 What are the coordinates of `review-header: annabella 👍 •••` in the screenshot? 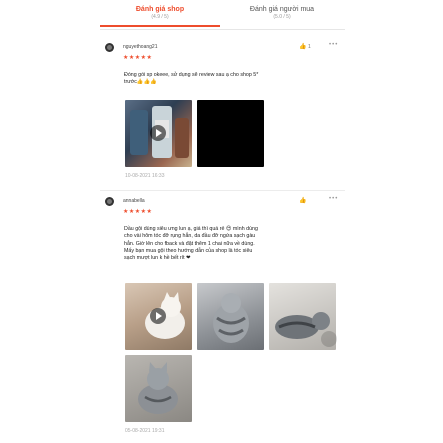 It's located at (225, 201).